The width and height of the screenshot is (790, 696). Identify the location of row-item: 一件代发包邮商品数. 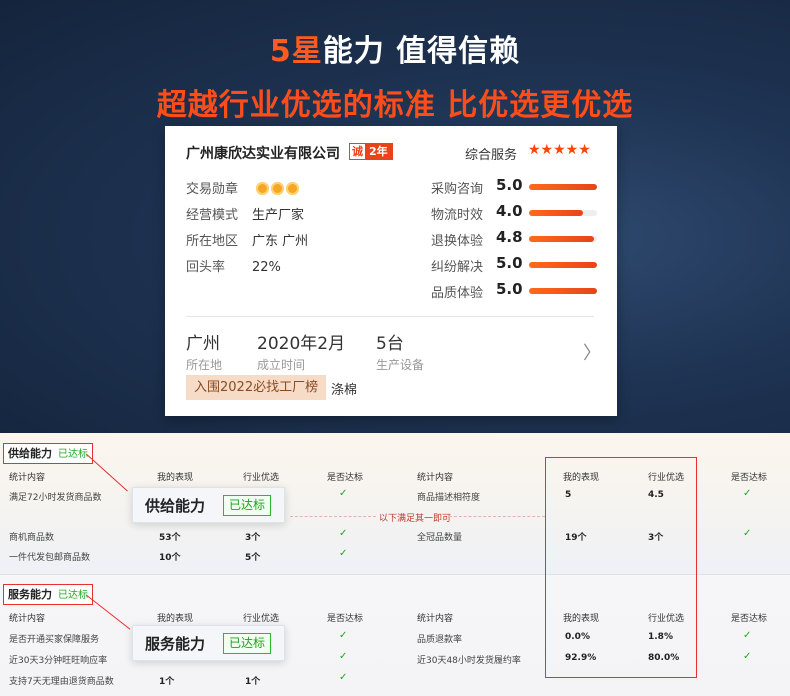
(50, 558).